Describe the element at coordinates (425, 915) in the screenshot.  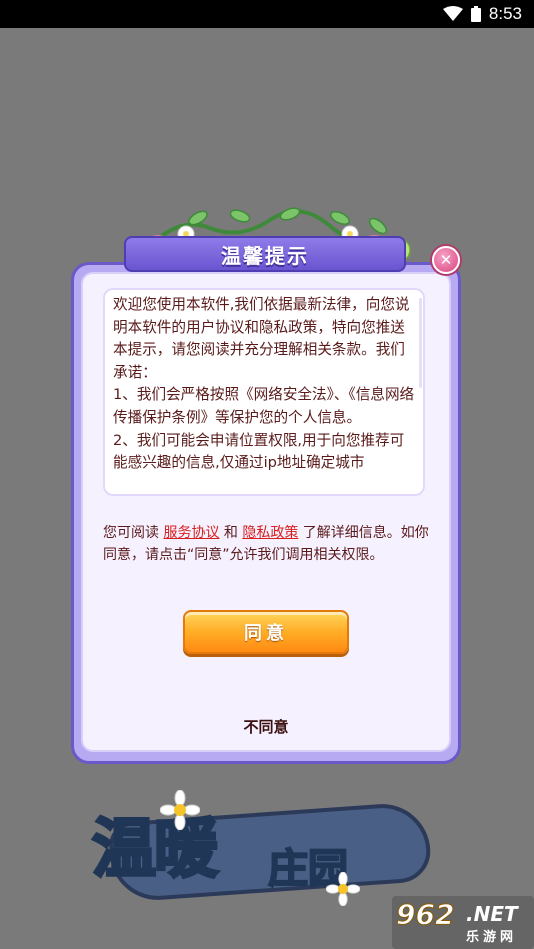
I see `watermark-number: 962` at that location.